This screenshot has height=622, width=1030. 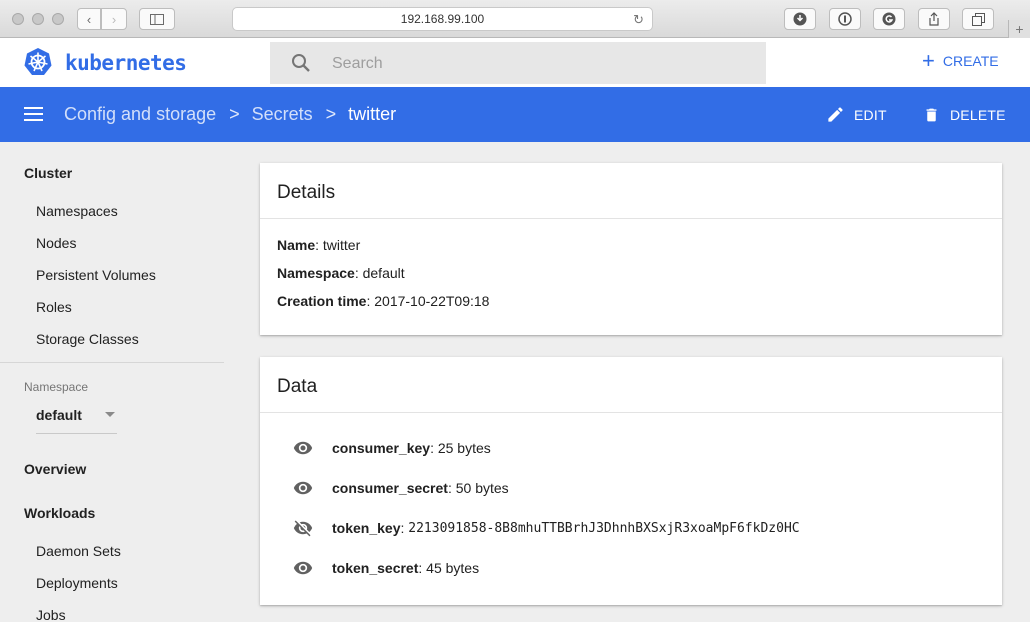 I want to click on detail-label: Name, so click(x=296, y=245).